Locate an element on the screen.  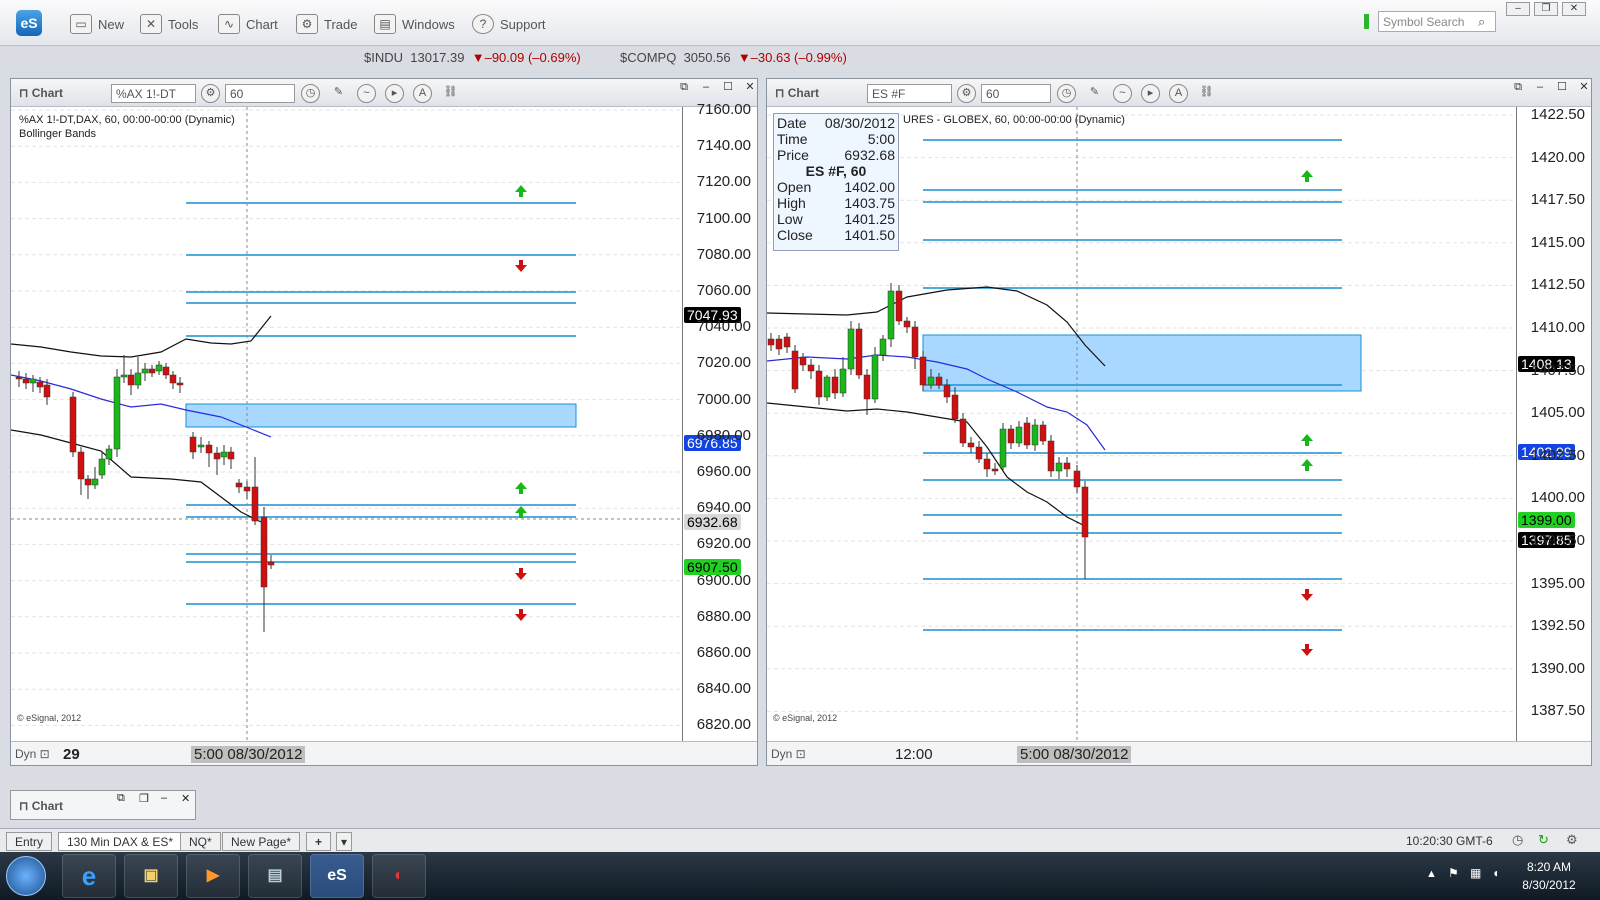
status-clock-icon: ◷ is located at coordinates (1517, 840).